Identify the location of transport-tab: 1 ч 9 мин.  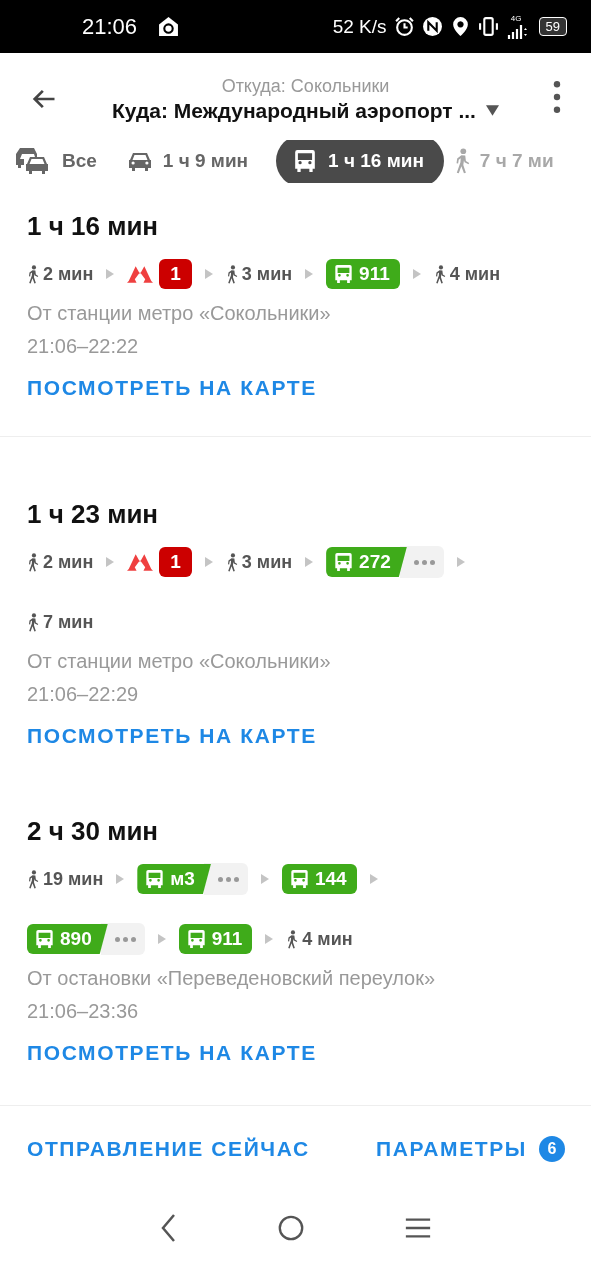
(197, 161).